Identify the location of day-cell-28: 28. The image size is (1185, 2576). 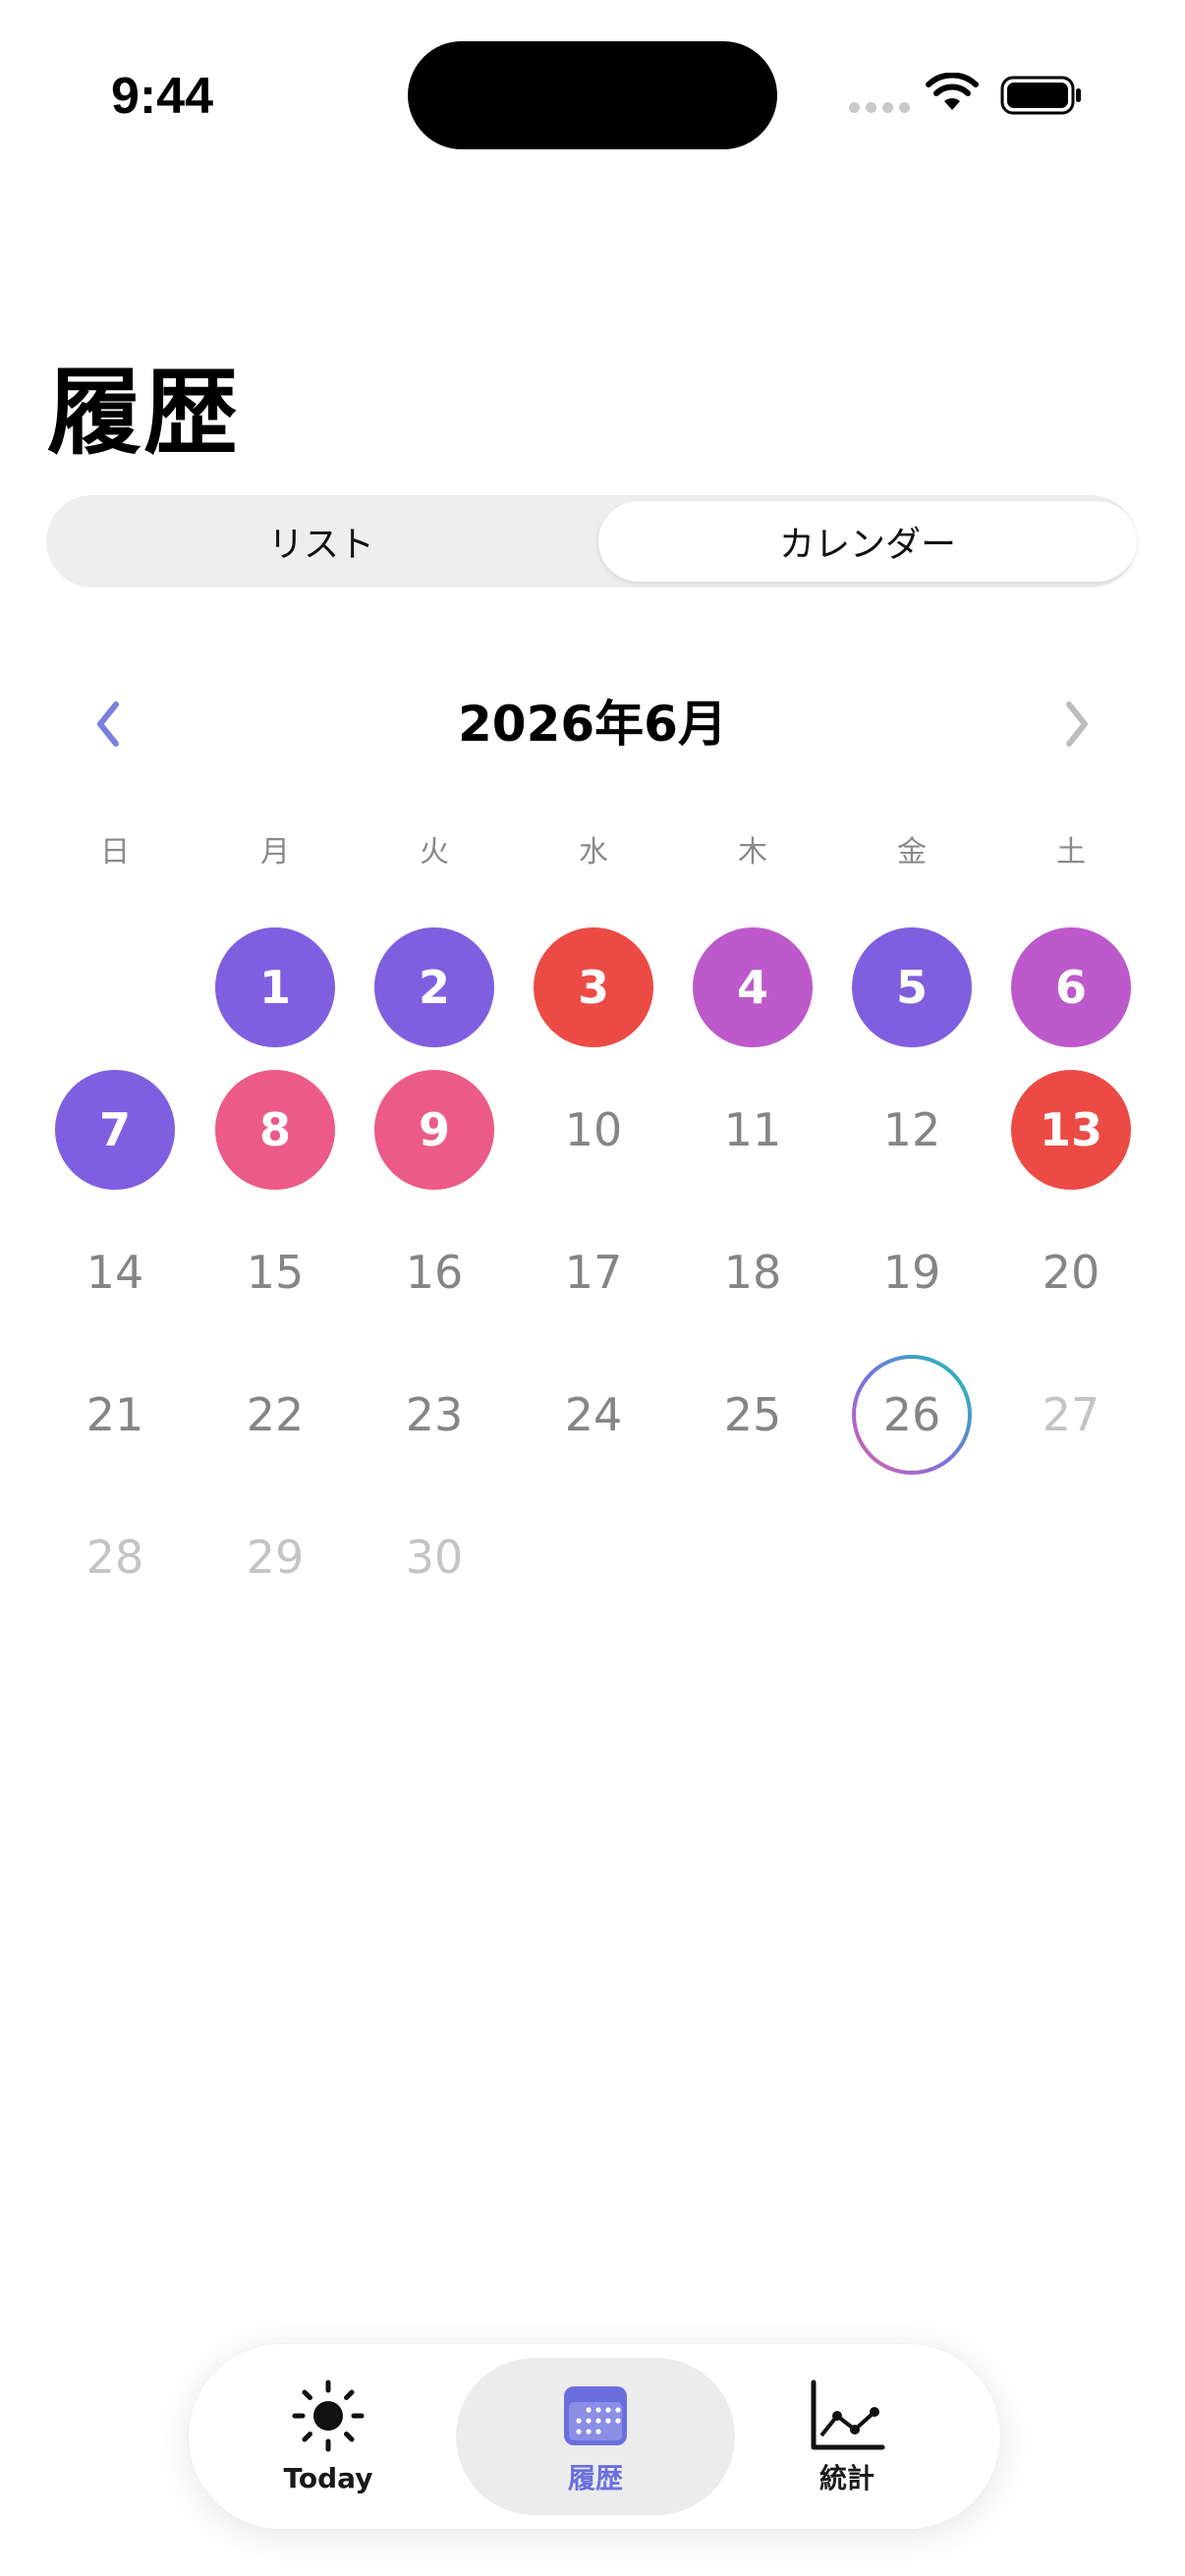
(115, 1557).